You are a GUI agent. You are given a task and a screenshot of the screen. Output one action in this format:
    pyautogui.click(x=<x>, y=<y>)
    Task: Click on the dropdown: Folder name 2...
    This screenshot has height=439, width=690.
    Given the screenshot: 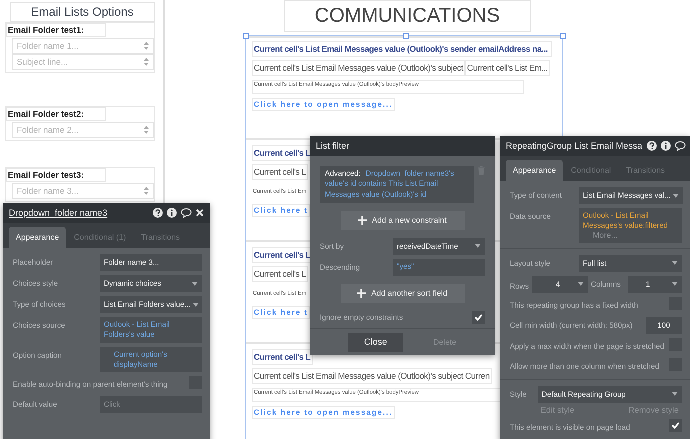 What is the action you would take?
    pyautogui.click(x=83, y=130)
    